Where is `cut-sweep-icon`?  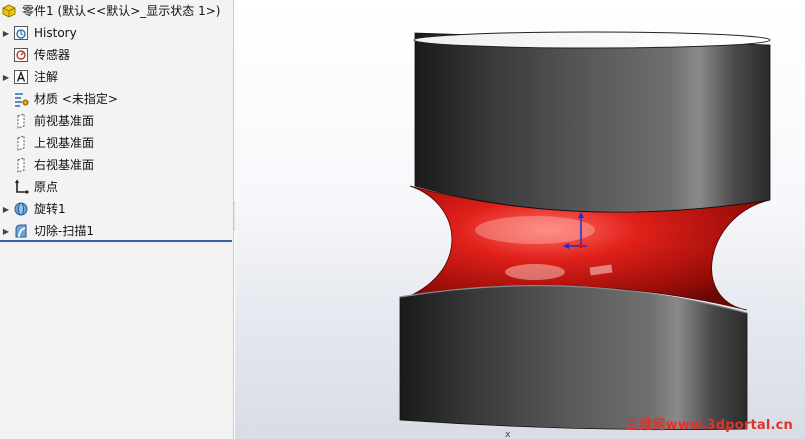
cut-sweep-icon is located at coordinates (21, 231).